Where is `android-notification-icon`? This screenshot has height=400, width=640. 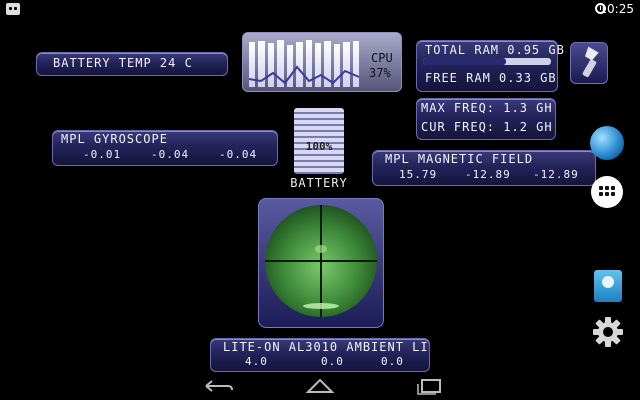
android-notification-icon is located at coordinates (13, 9).